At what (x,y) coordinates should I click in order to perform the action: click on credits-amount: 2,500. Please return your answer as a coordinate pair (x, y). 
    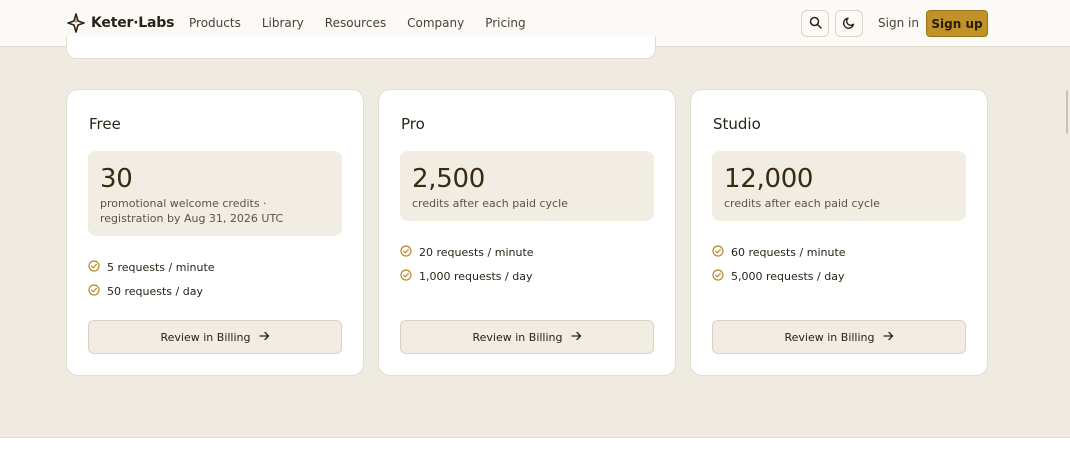
    Looking at the image, I should click on (448, 179).